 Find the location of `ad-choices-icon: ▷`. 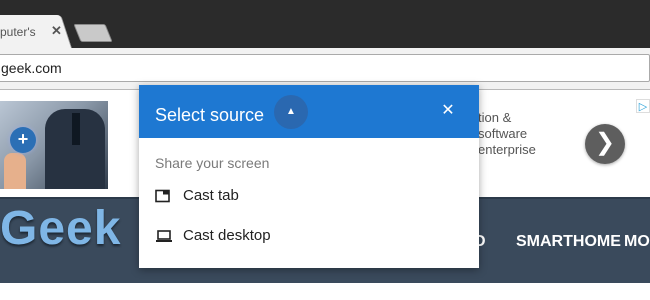

ad-choices-icon: ▷ is located at coordinates (643, 106).